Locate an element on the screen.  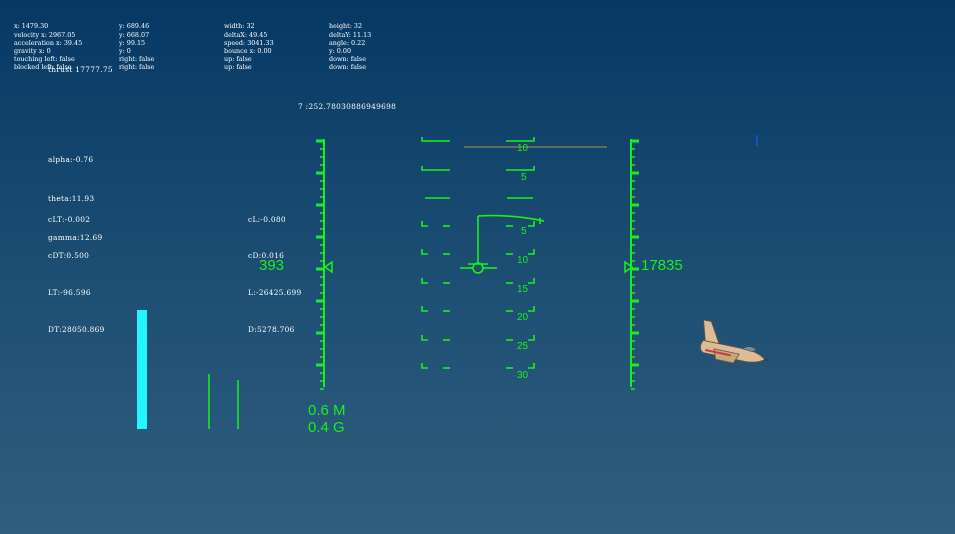
fighter-jet-icon is located at coordinates (734, 341).